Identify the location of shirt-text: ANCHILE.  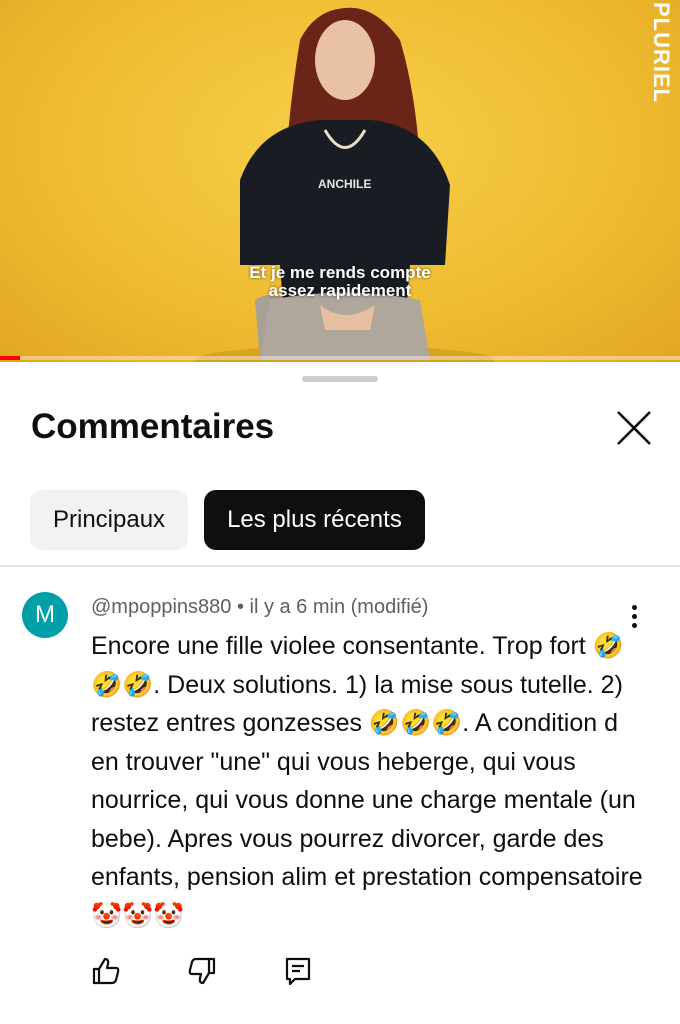
(344, 184).